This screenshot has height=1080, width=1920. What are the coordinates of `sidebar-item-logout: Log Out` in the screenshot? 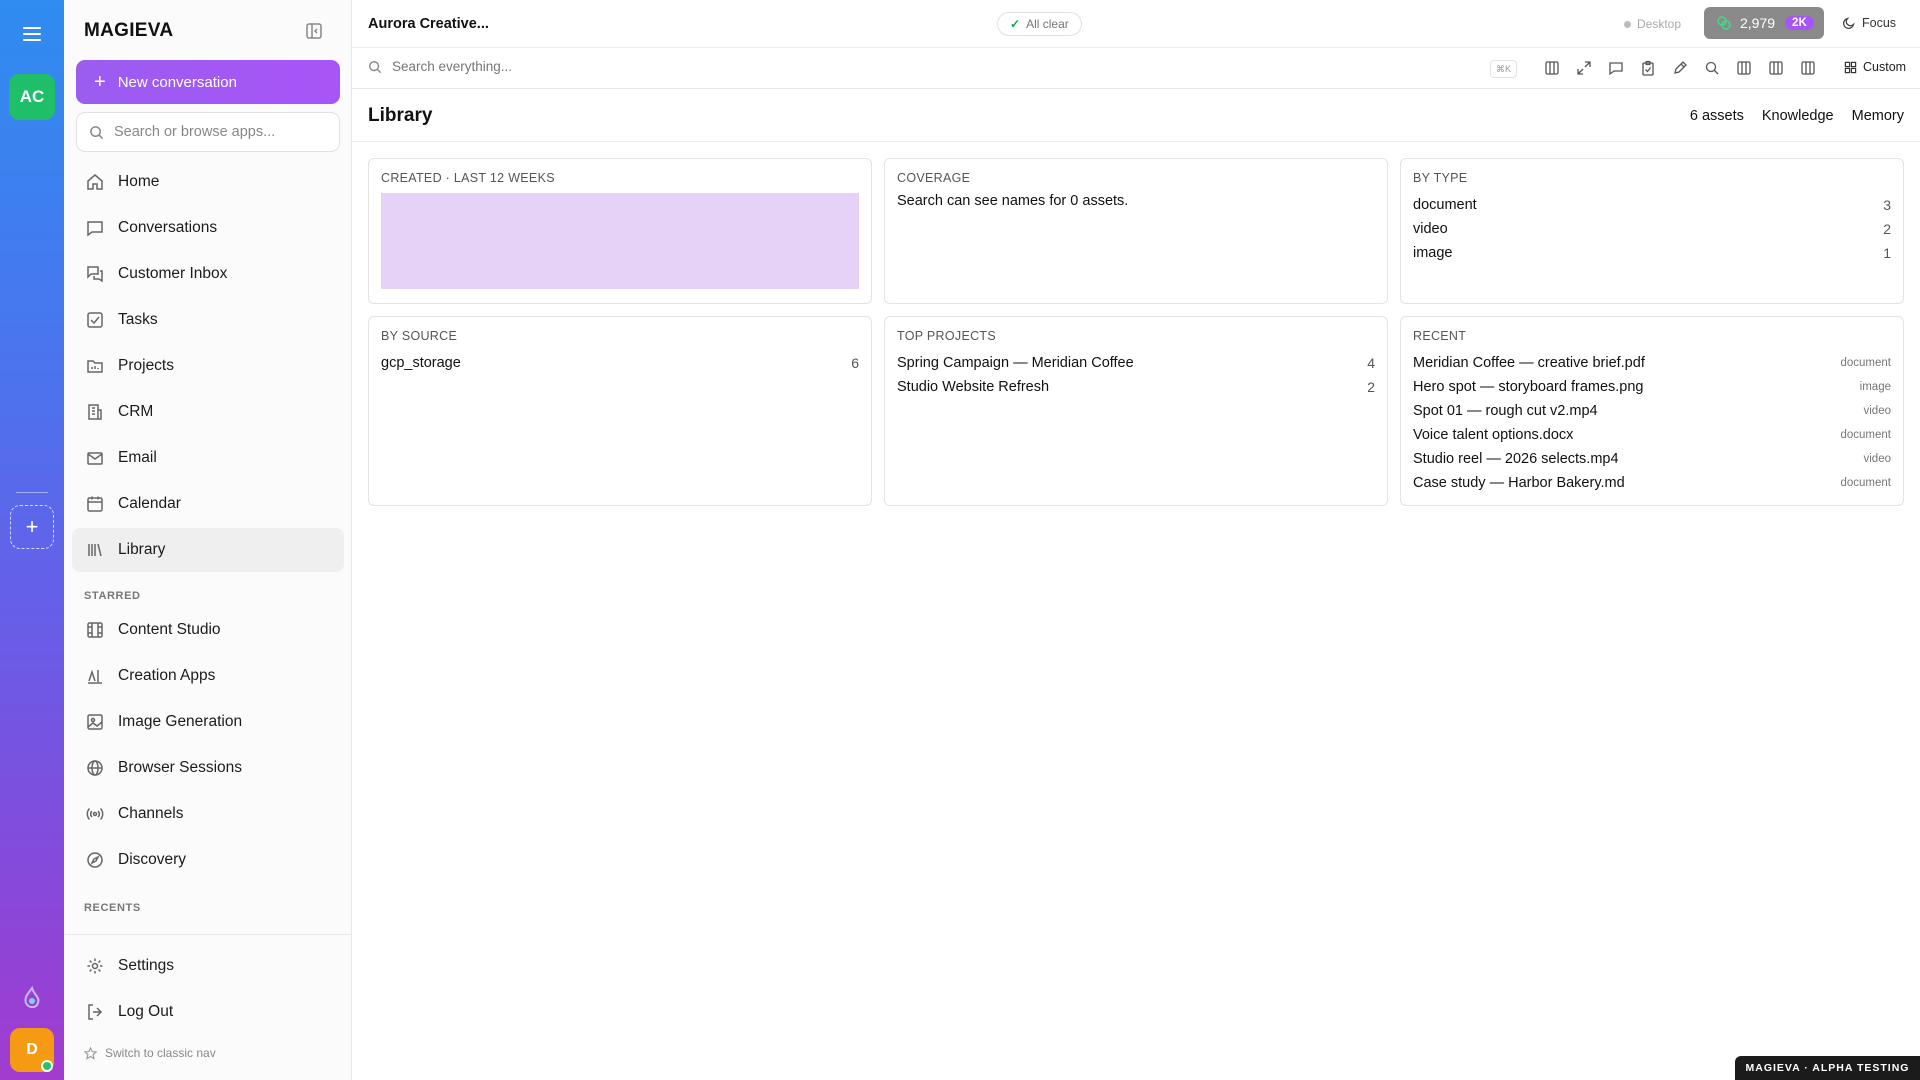 It's located at (208, 1012).